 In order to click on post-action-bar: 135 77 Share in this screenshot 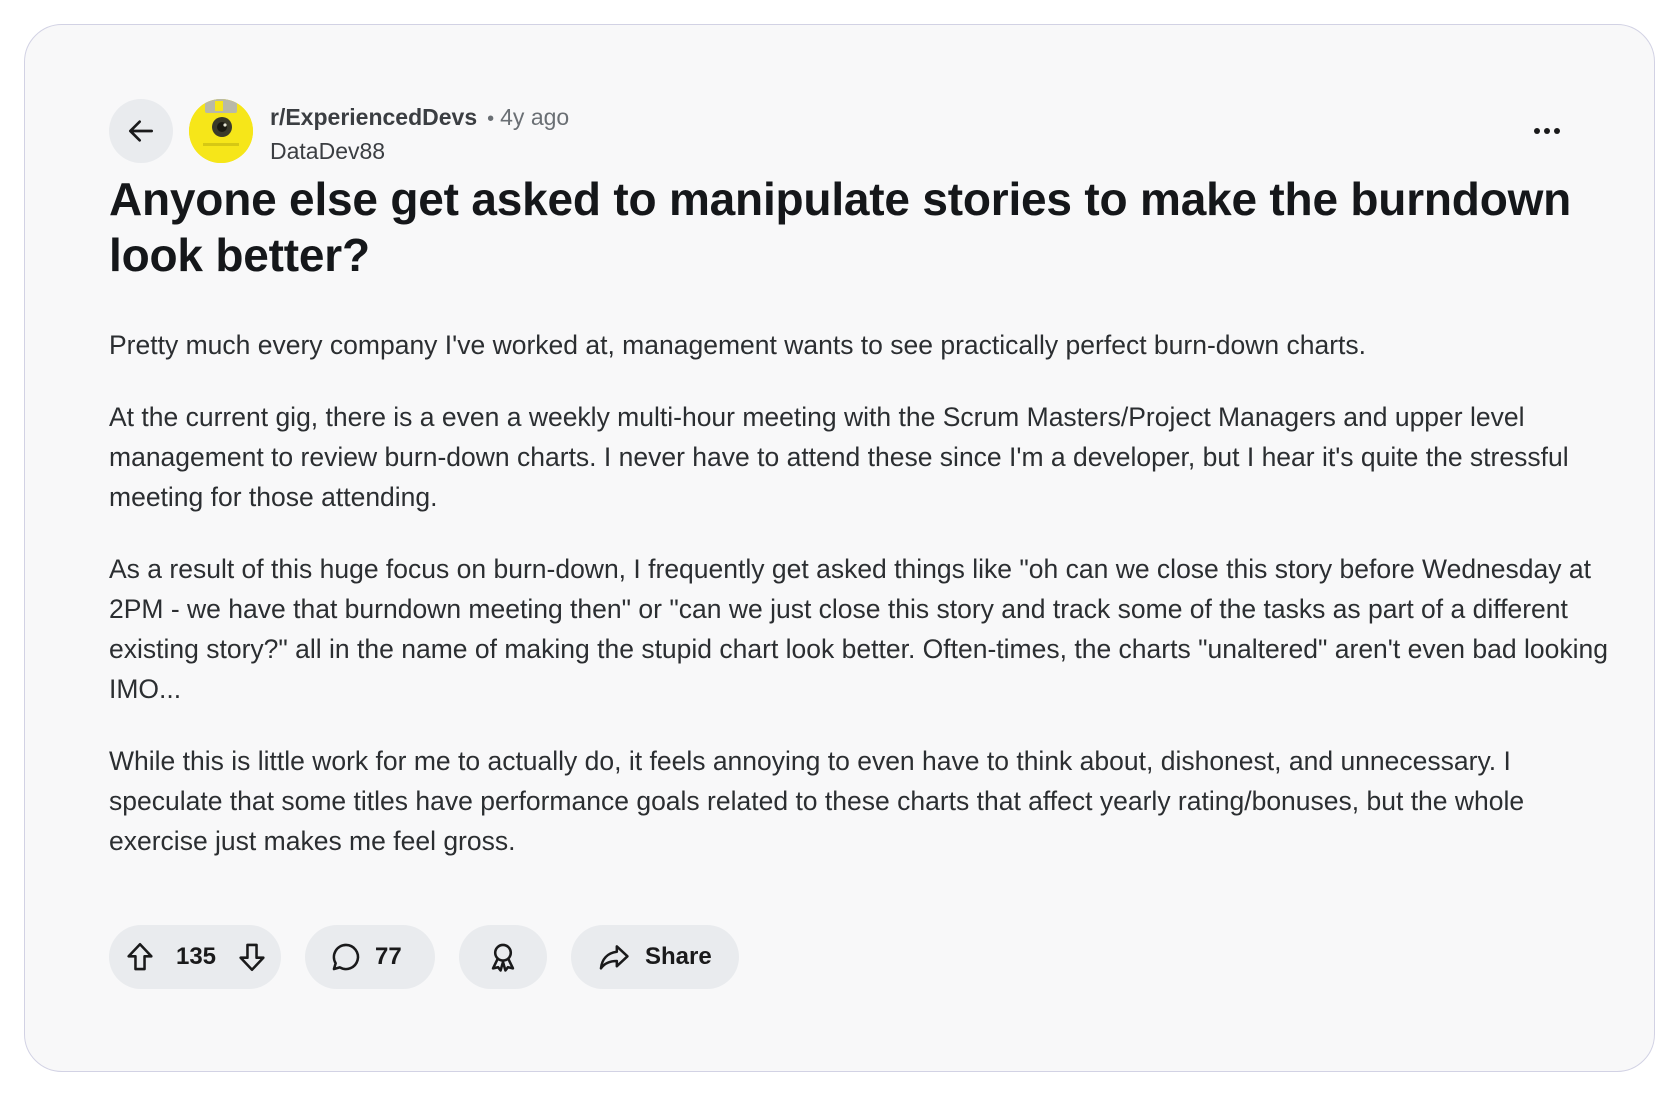, I will do `click(424, 957)`.